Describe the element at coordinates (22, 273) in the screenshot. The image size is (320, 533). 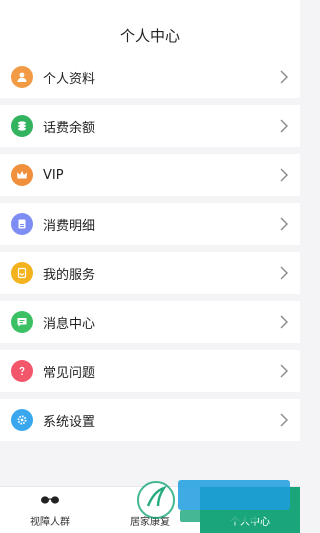
I see `service-icon` at that location.